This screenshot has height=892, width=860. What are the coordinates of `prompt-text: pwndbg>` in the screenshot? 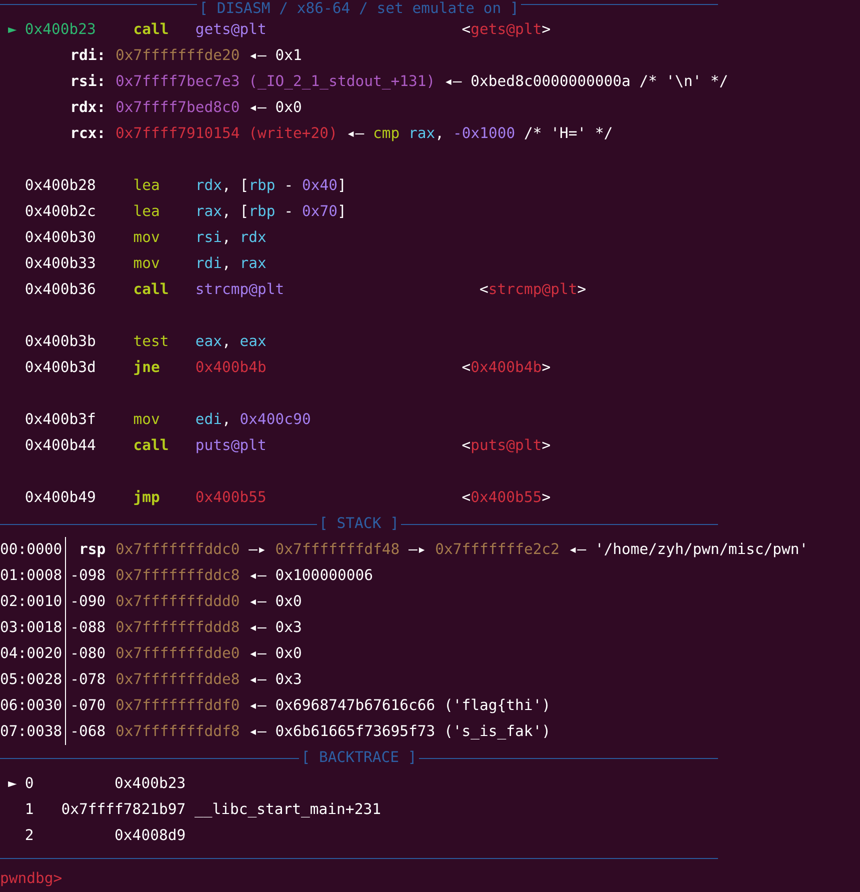 It's located at (31, 878).